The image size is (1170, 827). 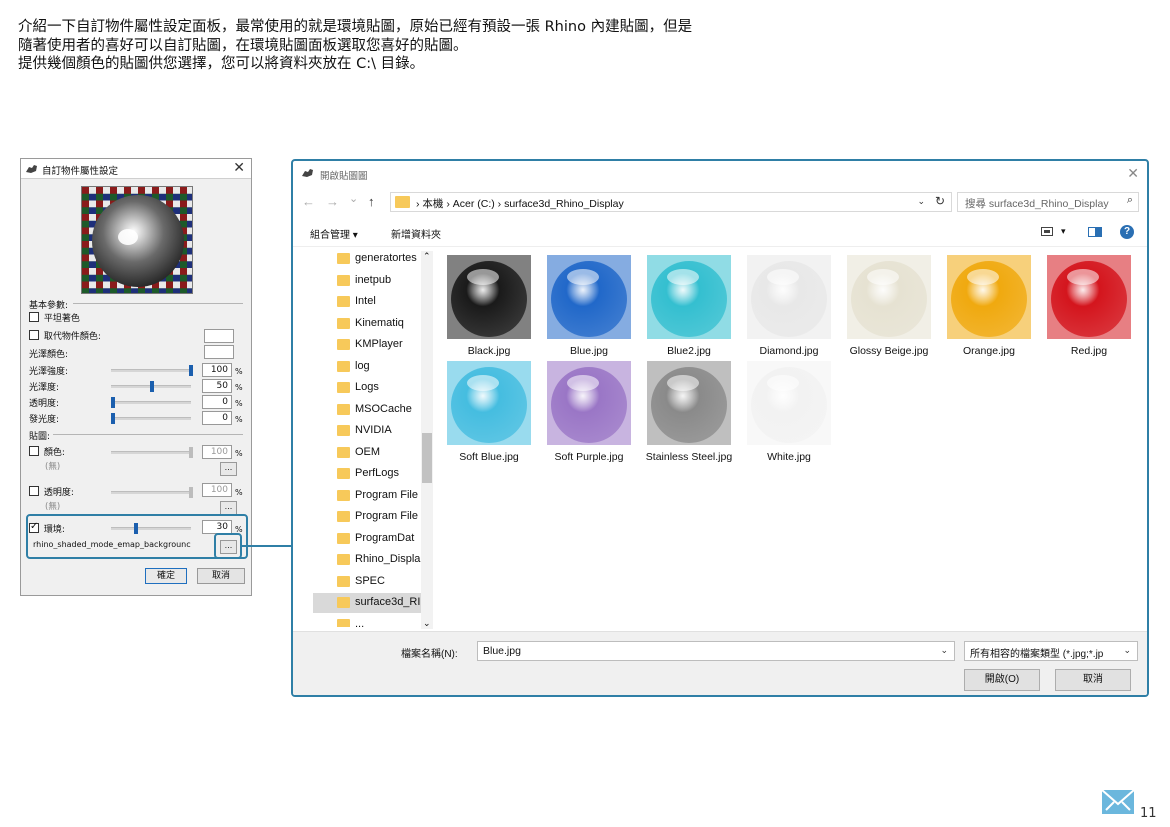 I want to click on folder-item: inetpub, so click(x=375, y=281).